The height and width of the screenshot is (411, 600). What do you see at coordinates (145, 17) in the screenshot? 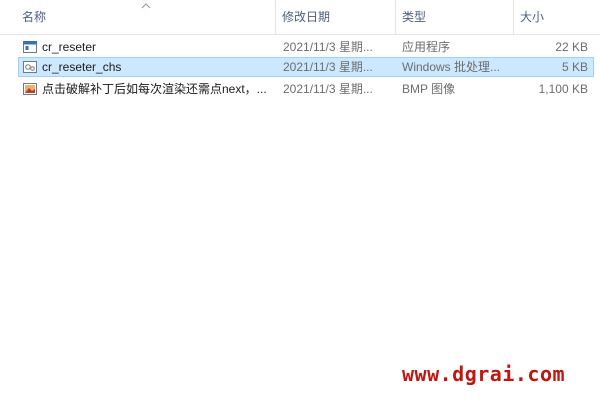
I see `column-header-name: 名称` at bounding box center [145, 17].